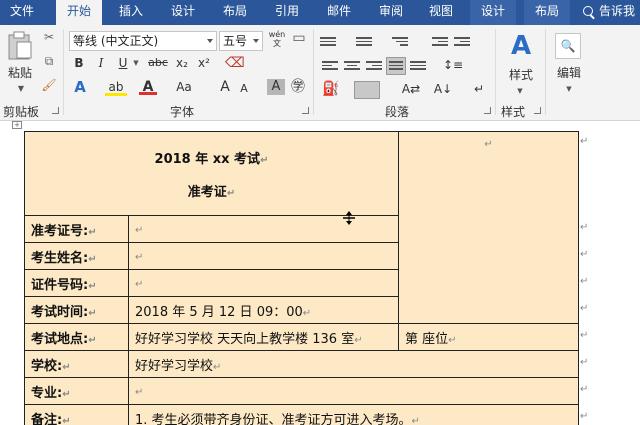 Image resolution: width=640 pixels, height=425 pixels. What do you see at coordinates (353, 414) in the screenshot?
I see `row-value: 1. 考生必须带齐身份证、准考证方可进入考场。↵` at bounding box center [353, 414].